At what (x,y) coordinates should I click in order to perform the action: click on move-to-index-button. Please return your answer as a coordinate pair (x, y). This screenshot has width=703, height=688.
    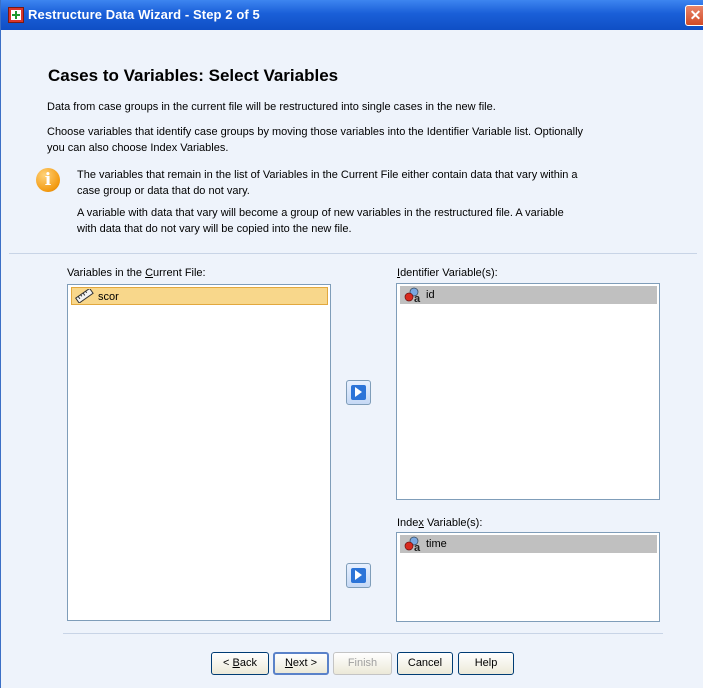
    Looking at the image, I should click on (358, 575).